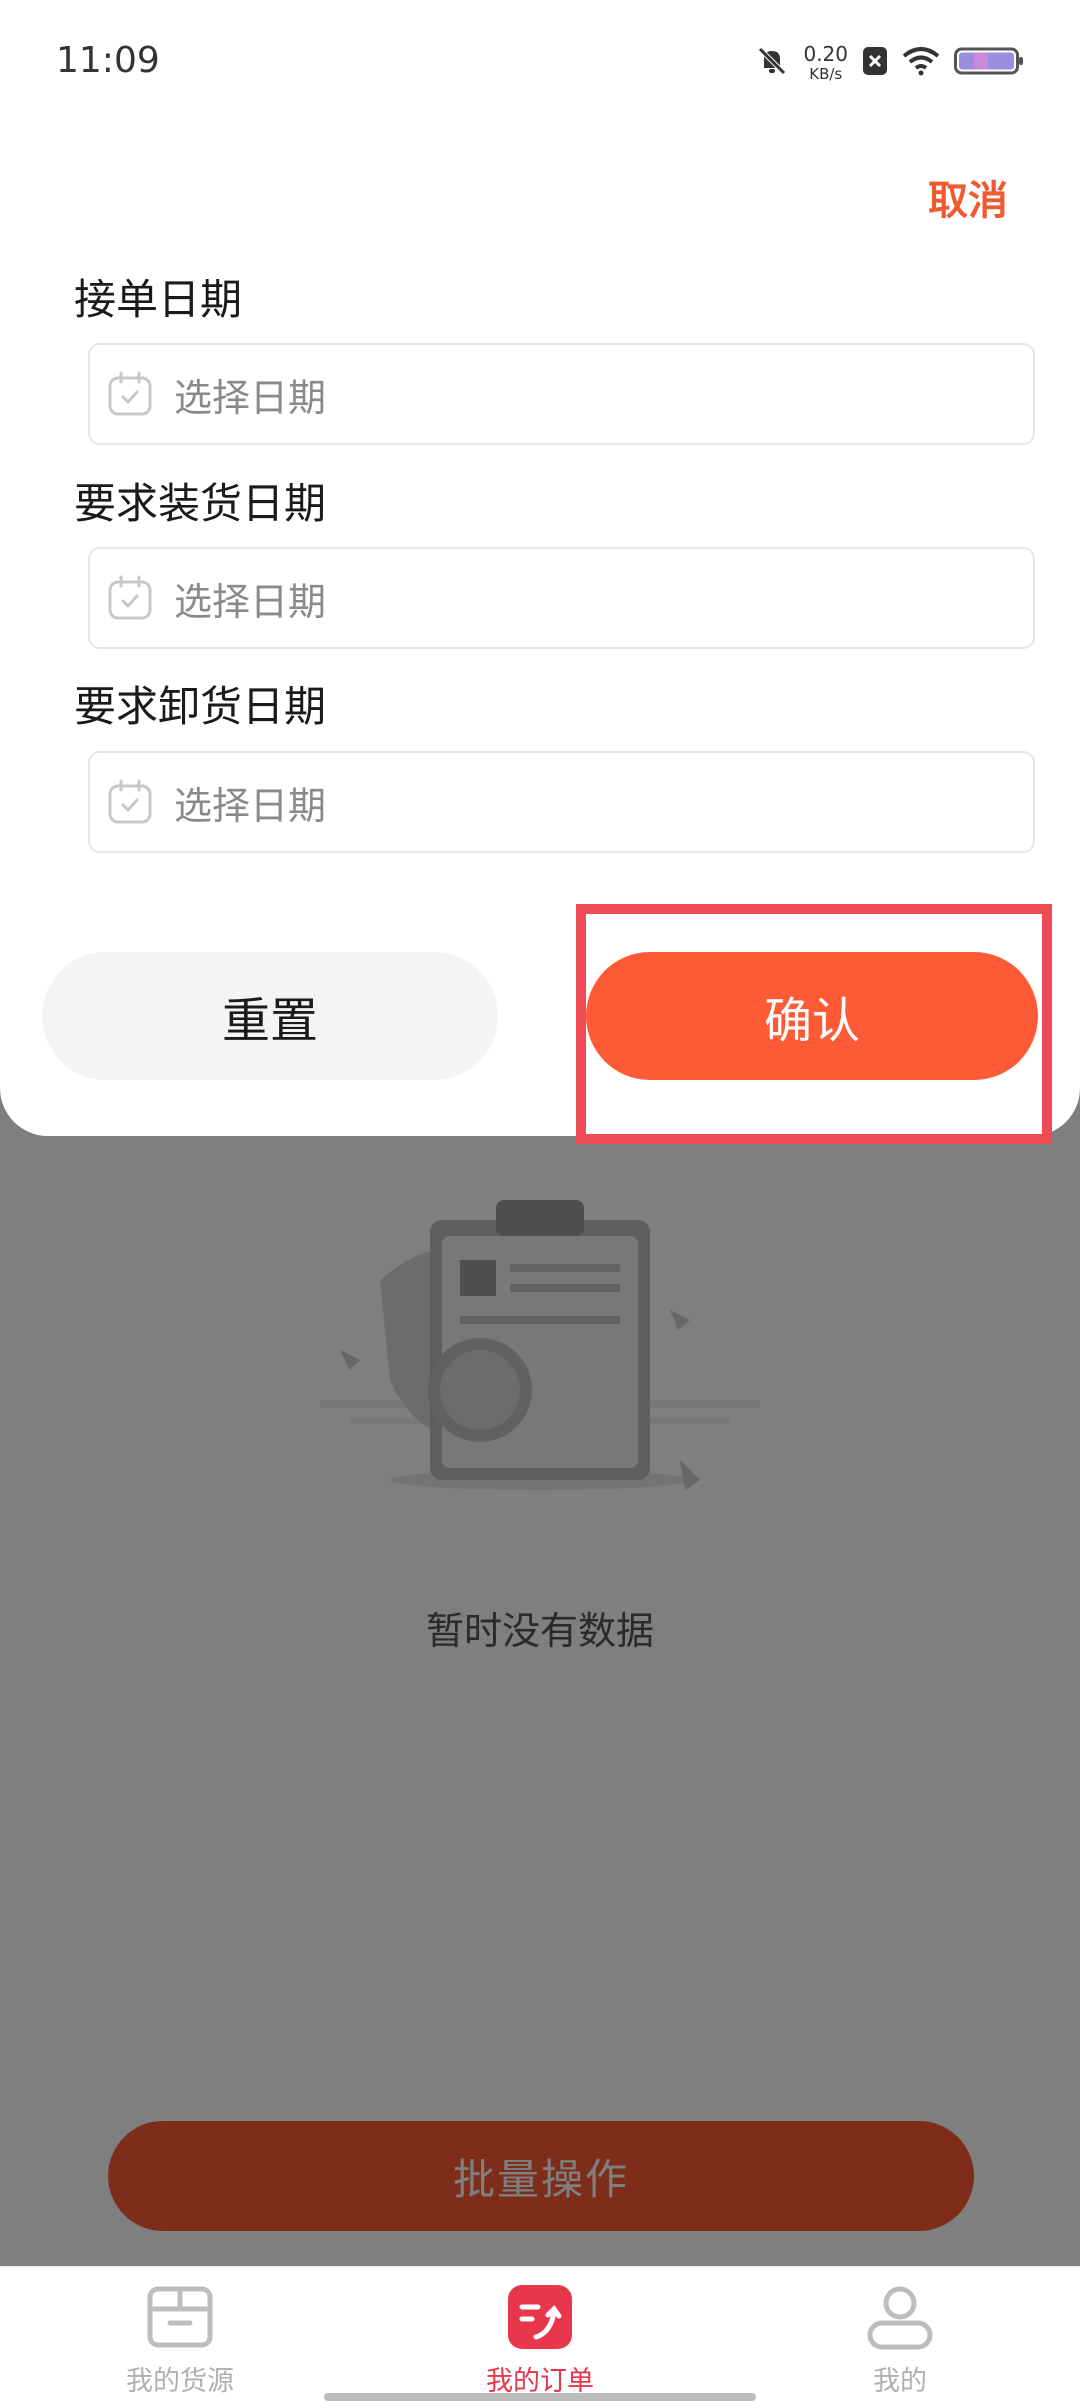  I want to click on status-time: 11:09, so click(108, 60).